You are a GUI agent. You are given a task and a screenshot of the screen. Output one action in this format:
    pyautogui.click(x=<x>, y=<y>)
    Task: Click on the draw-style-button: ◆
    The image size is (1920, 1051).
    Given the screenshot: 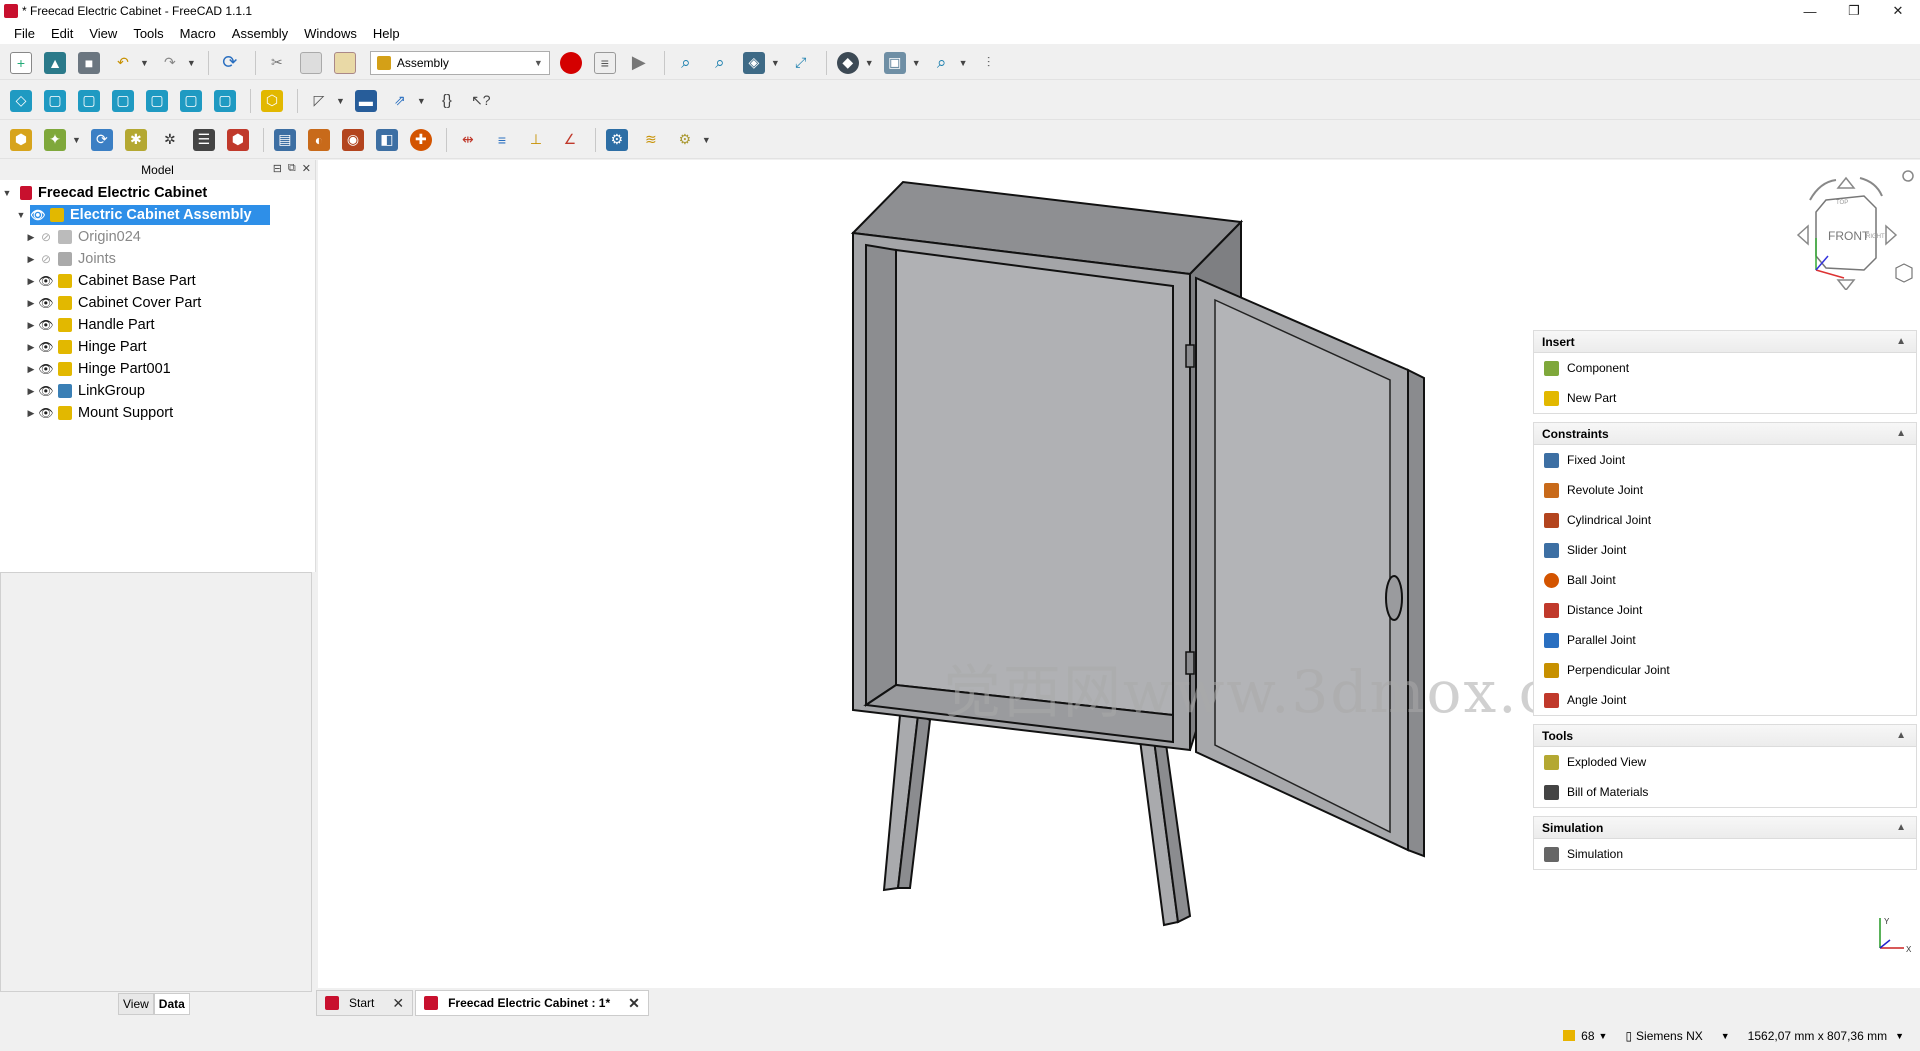 What is the action you would take?
    pyautogui.click(x=848, y=63)
    